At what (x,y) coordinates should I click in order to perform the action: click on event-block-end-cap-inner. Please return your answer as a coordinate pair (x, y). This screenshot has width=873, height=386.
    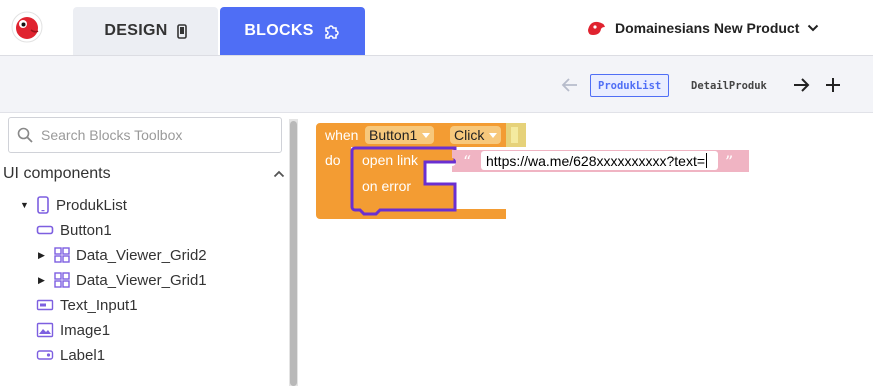
    Looking at the image, I should click on (514, 135).